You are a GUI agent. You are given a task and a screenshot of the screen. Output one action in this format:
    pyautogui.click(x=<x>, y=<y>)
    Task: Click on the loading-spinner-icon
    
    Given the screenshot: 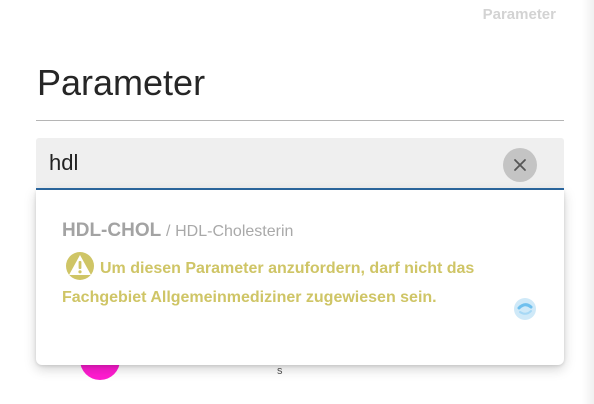 What is the action you would take?
    pyautogui.click(x=525, y=309)
    